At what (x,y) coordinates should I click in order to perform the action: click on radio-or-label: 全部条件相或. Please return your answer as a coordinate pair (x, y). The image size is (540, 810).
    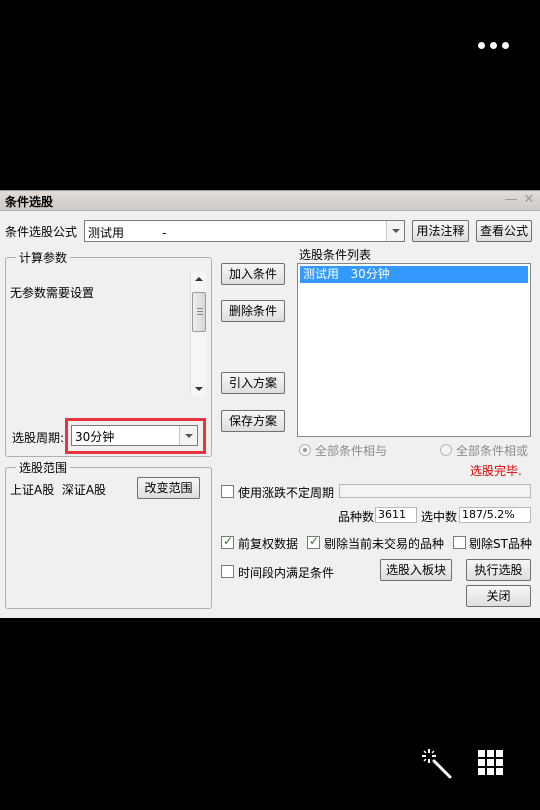
    Looking at the image, I should click on (492, 451).